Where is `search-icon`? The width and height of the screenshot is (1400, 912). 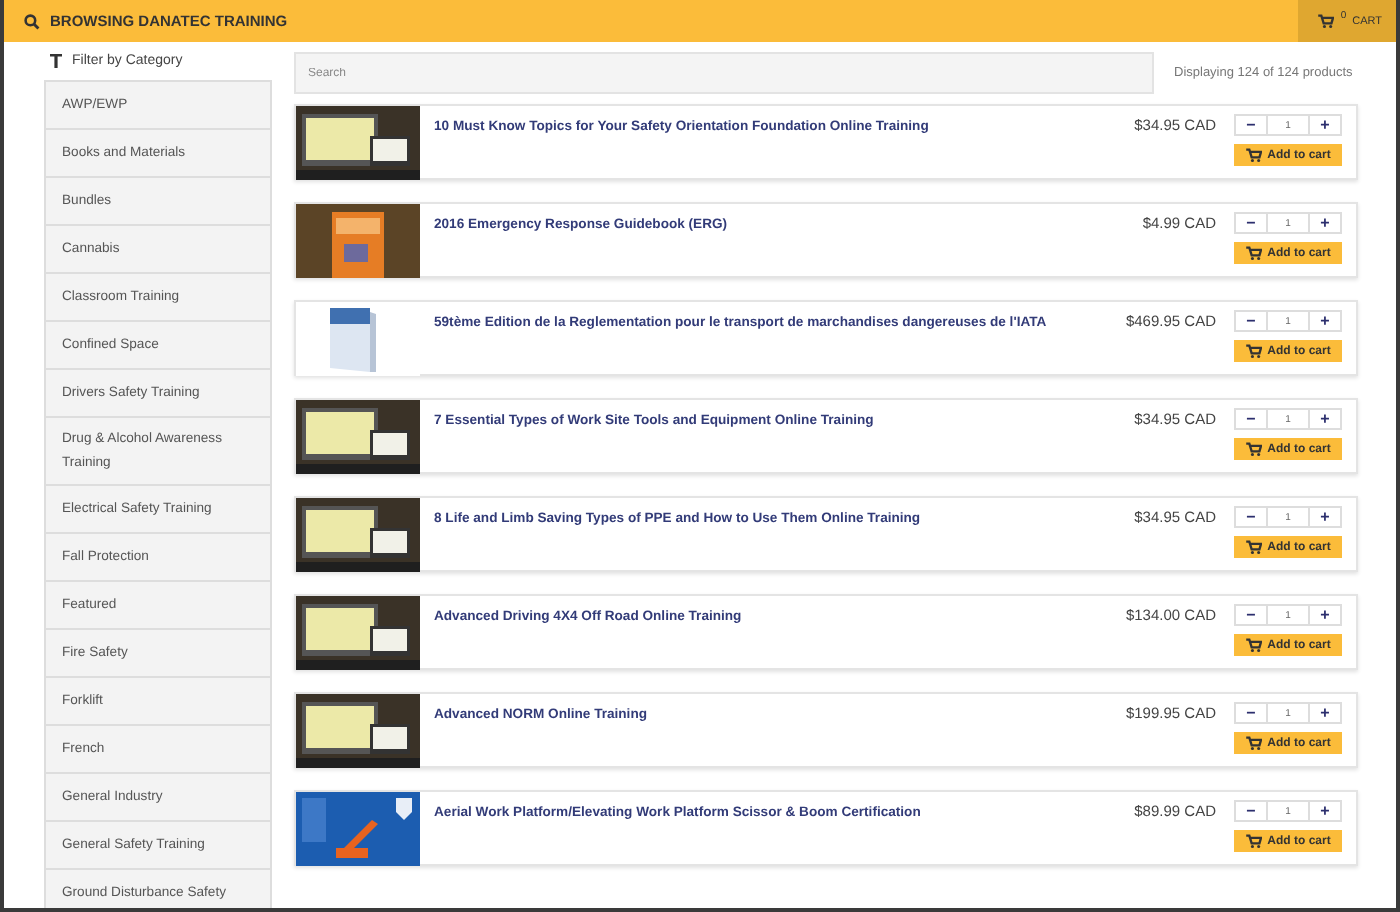
search-icon is located at coordinates (32, 21).